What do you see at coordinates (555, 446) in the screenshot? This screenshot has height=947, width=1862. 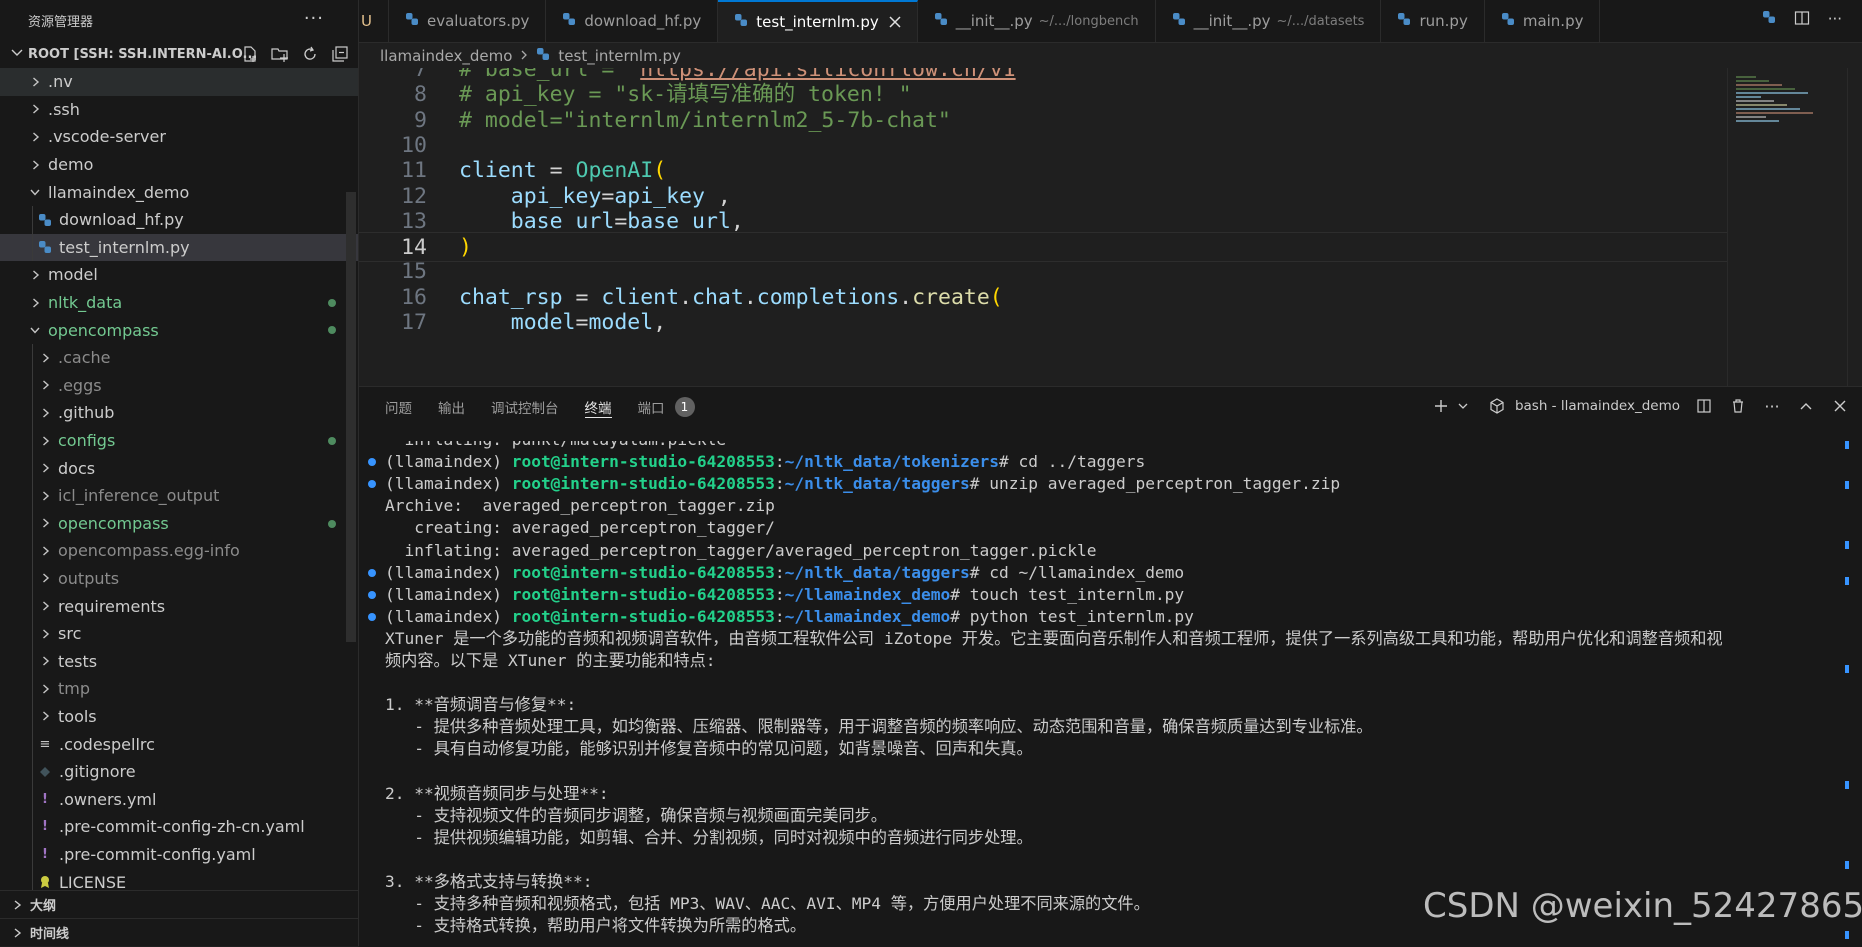 I see `terminal-line: inflating: punkt/malayalam.pickle` at bounding box center [555, 446].